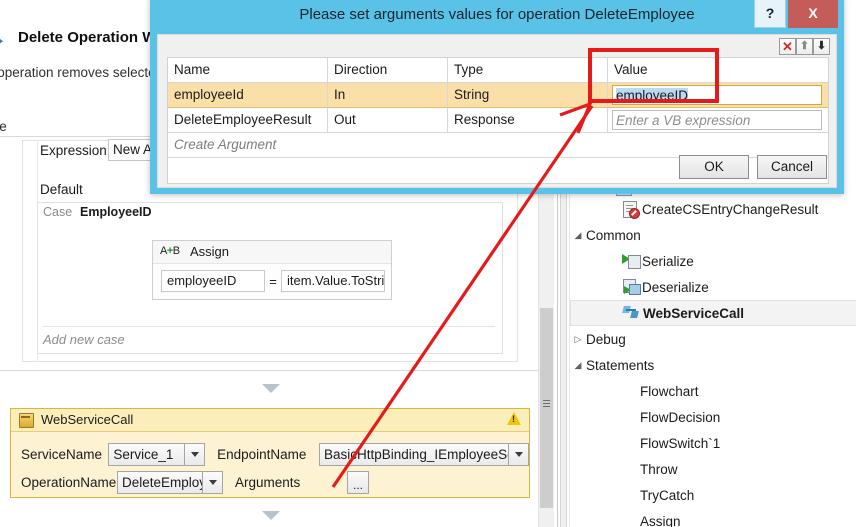  I want to click on servicename-label: ServiceName, so click(62, 454).